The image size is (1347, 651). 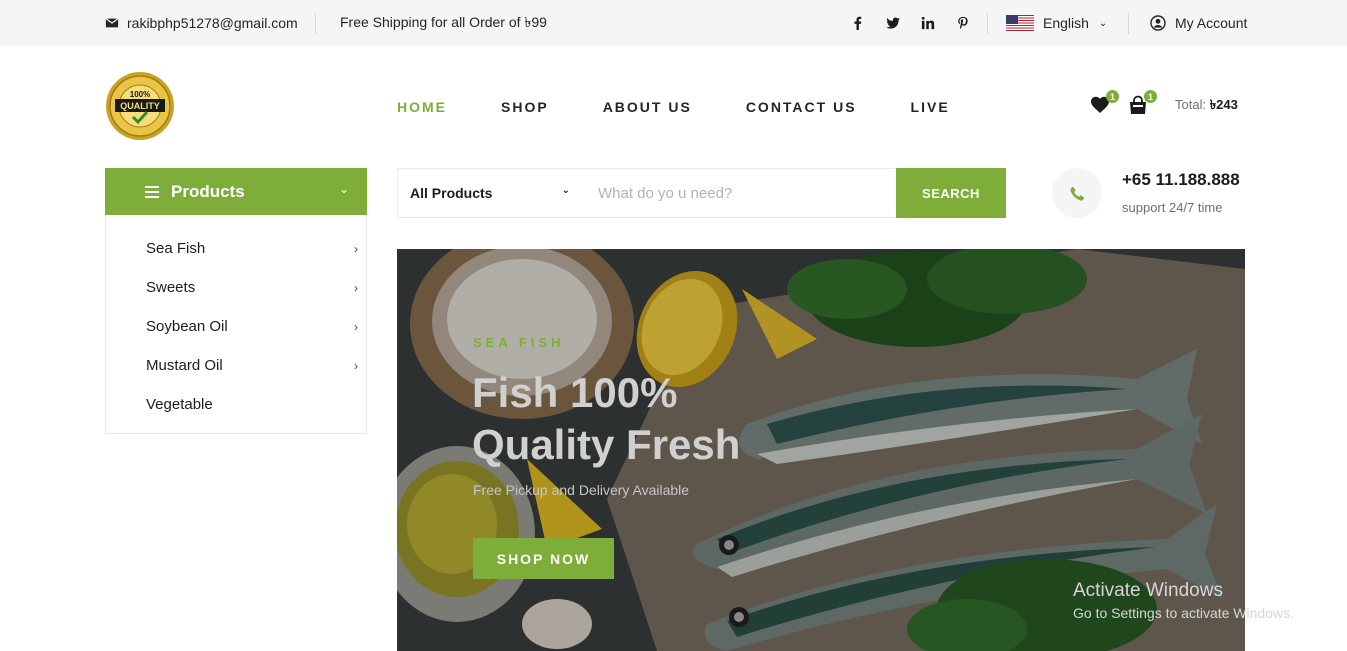 I want to click on support-text: support 24/7 time, so click(x=1172, y=207).